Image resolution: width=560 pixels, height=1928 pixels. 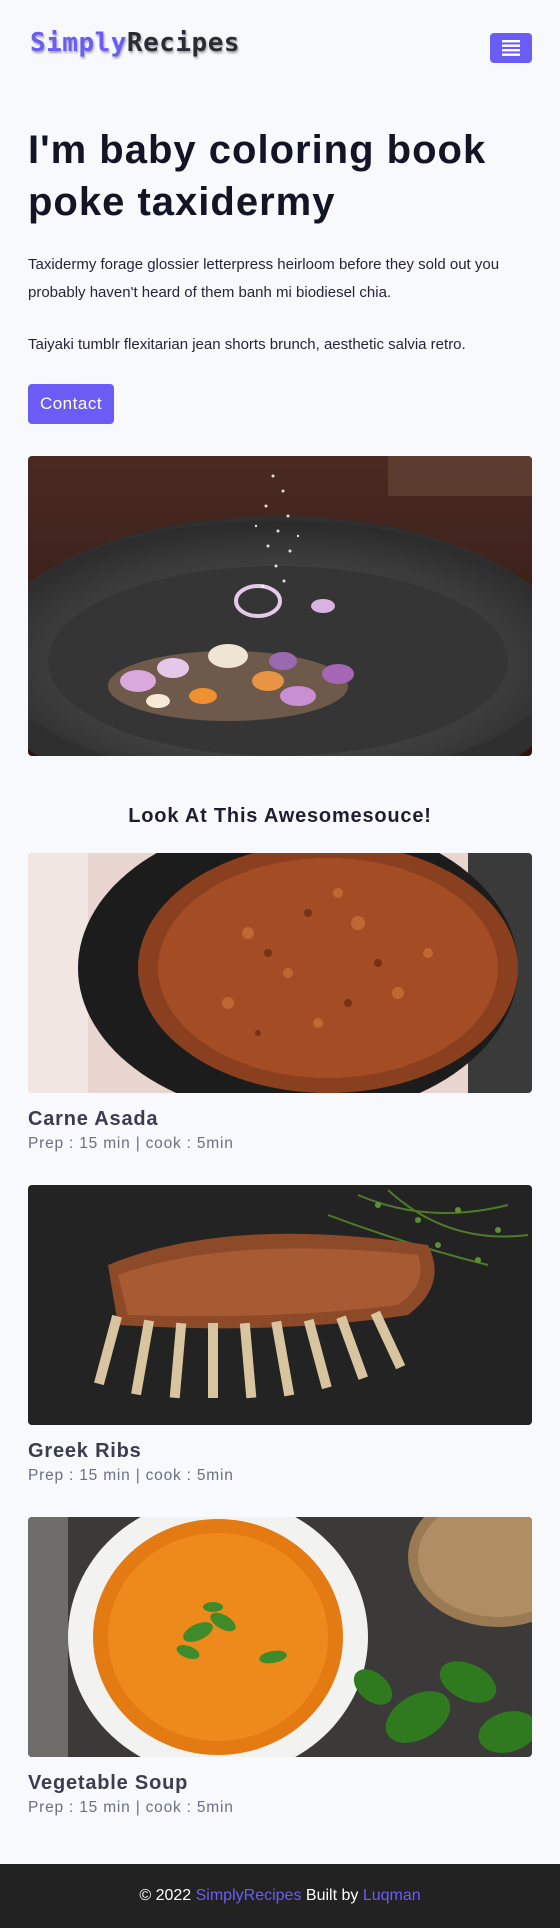 What do you see at coordinates (78, 43) in the screenshot?
I see `logo-part-simply: Simply` at bounding box center [78, 43].